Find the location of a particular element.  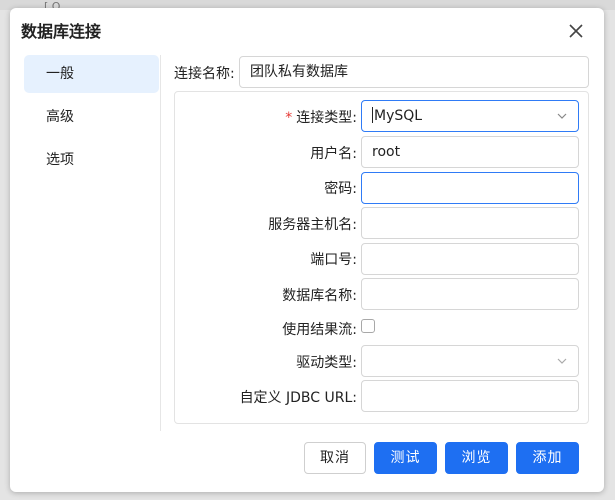

test-button: 测试 is located at coordinates (405, 458).